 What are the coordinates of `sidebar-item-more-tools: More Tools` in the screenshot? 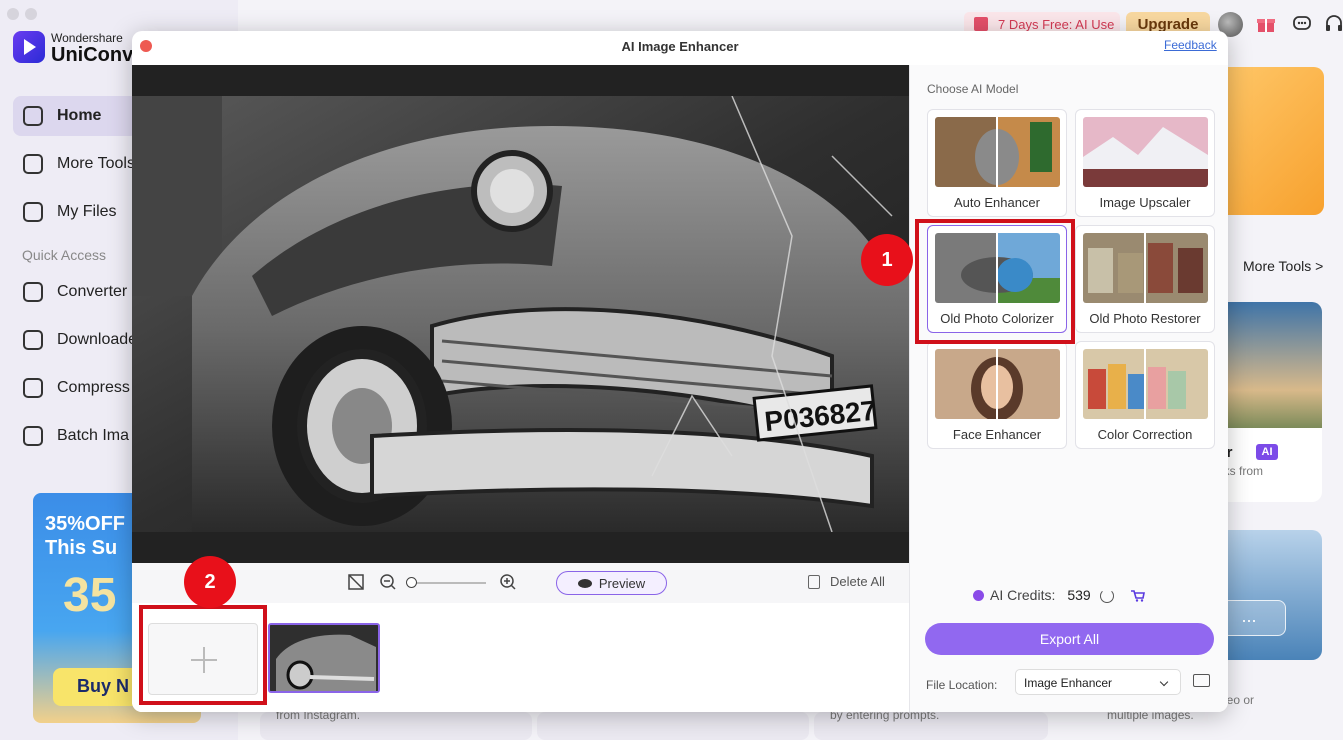 It's located at (75, 164).